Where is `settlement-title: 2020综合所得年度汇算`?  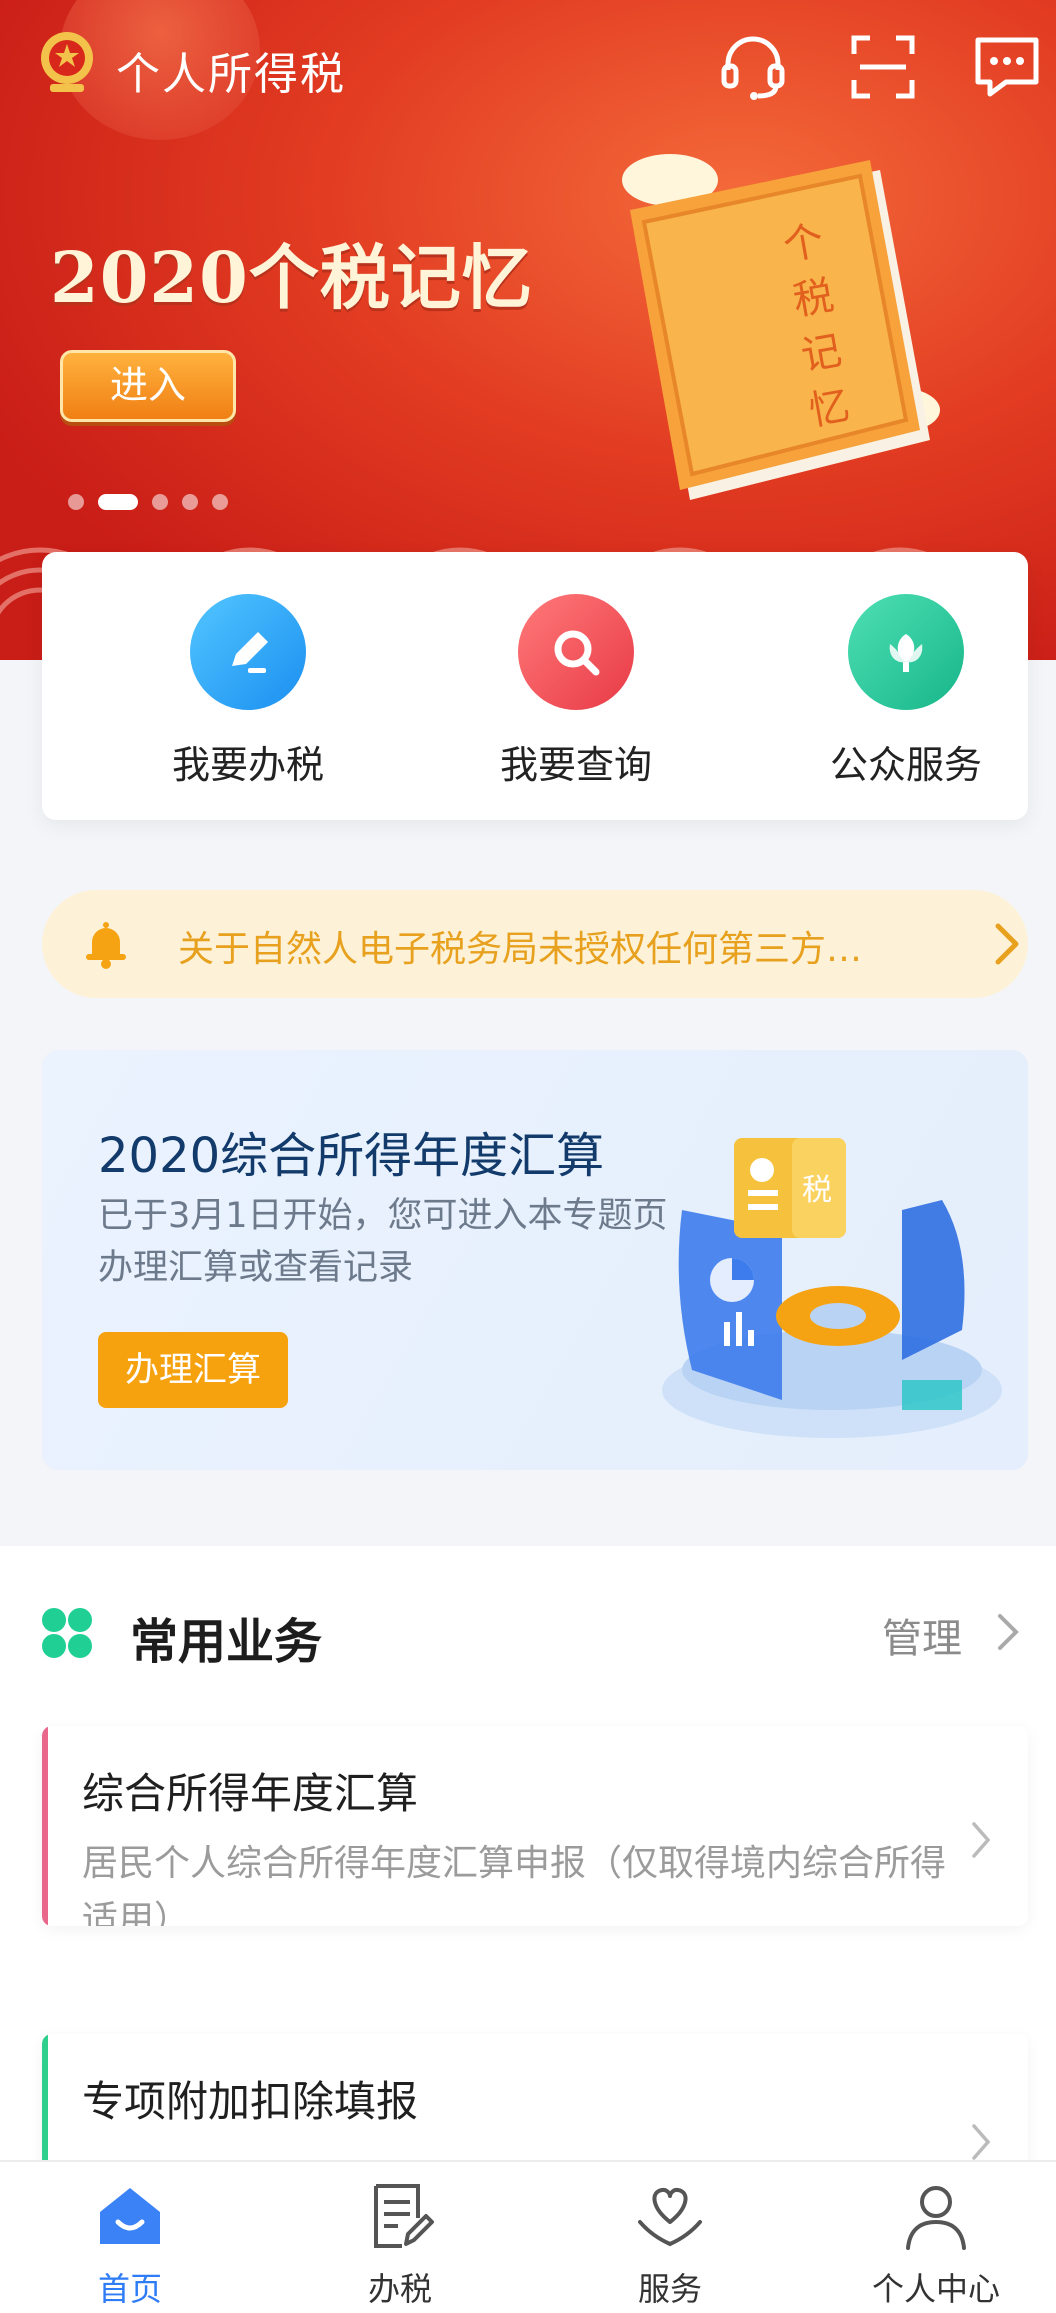 settlement-title: 2020综合所得年度汇算 is located at coordinates (351, 1156).